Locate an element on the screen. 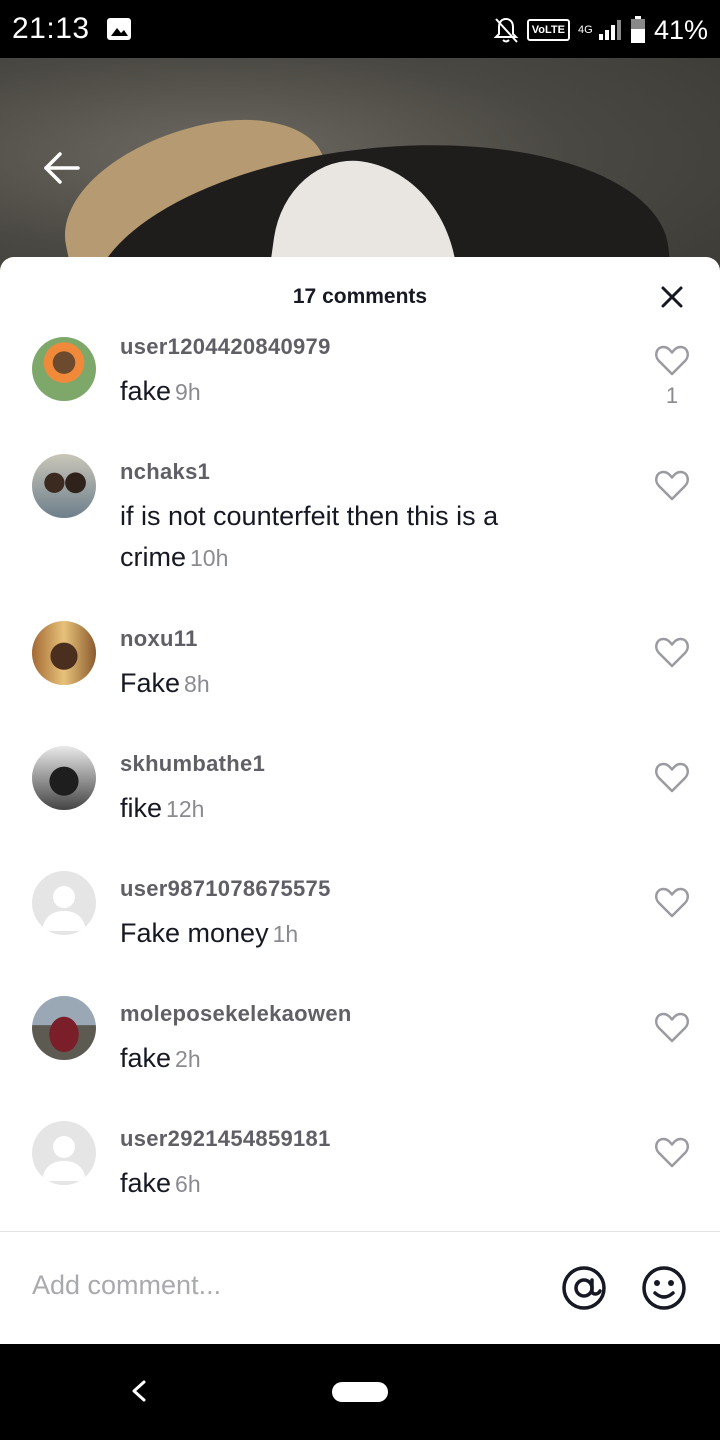 The width and height of the screenshot is (720, 1440). comment-body: fike is located at coordinates (141, 808).